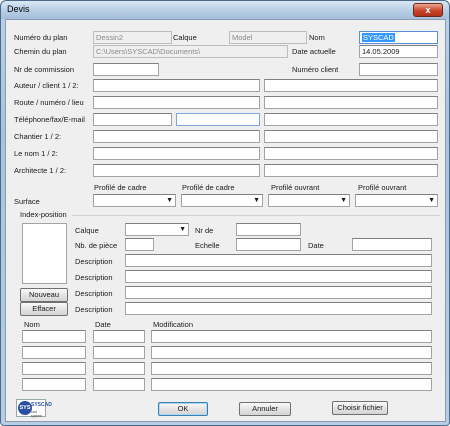  Describe the element at coordinates (36, 153) in the screenshot. I see `lenom-label: Le nom 1 / 2:` at that location.